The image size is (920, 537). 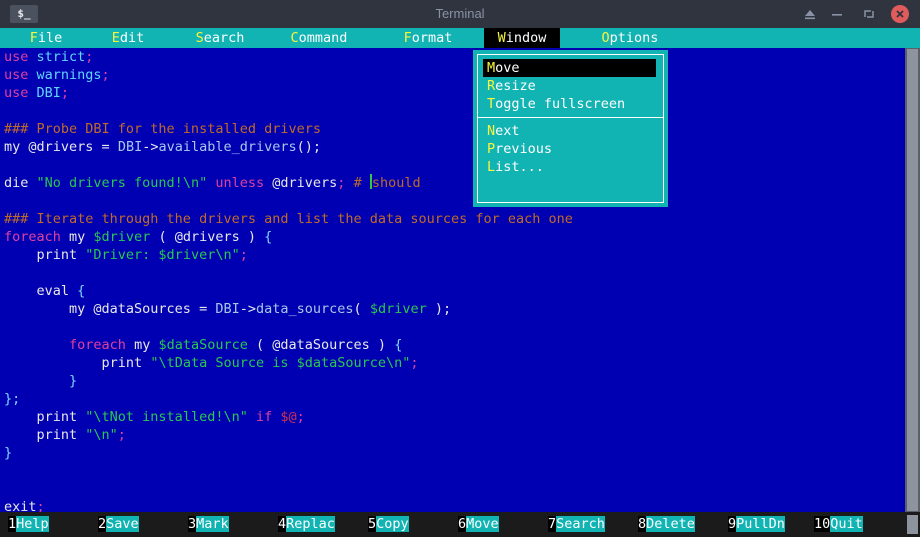 I want to click on resize-grip, so click(x=912, y=524).